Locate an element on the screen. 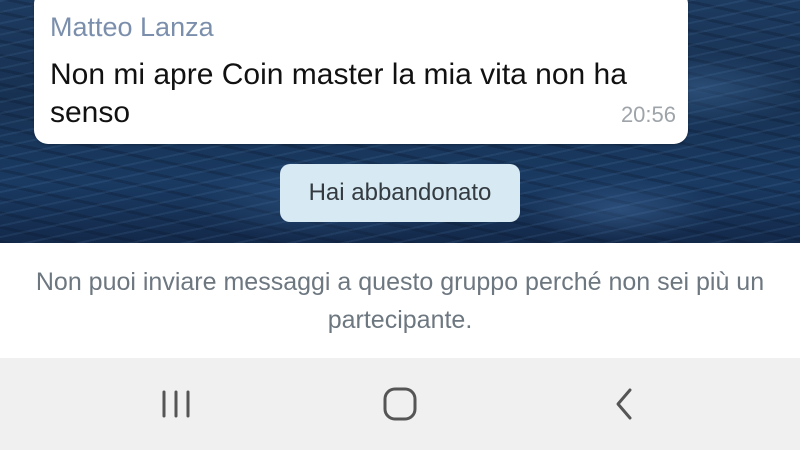  recent-apps-icon is located at coordinates (176, 404).